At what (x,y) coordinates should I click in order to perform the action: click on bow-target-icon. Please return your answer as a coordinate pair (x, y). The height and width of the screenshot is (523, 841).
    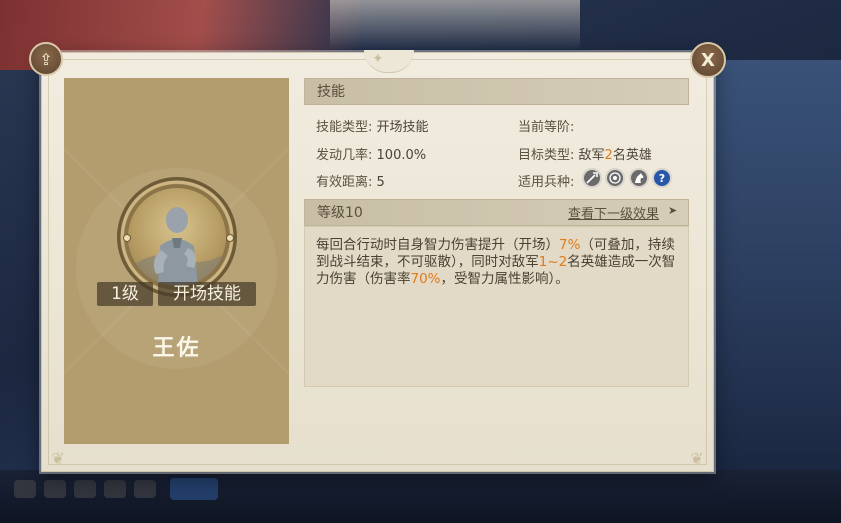
    Looking at the image, I should click on (615, 178).